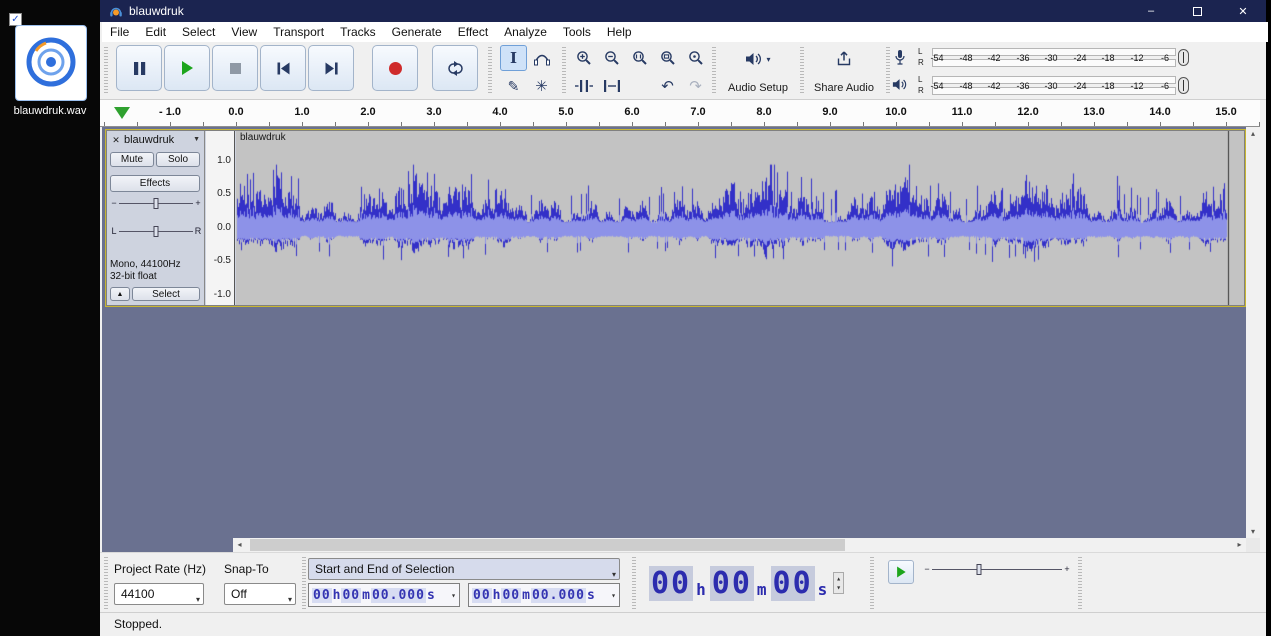  What do you see at coordinates (198, 32) in the screenshot?
I see `menu-select: Select` at bounding box center [198, 32].